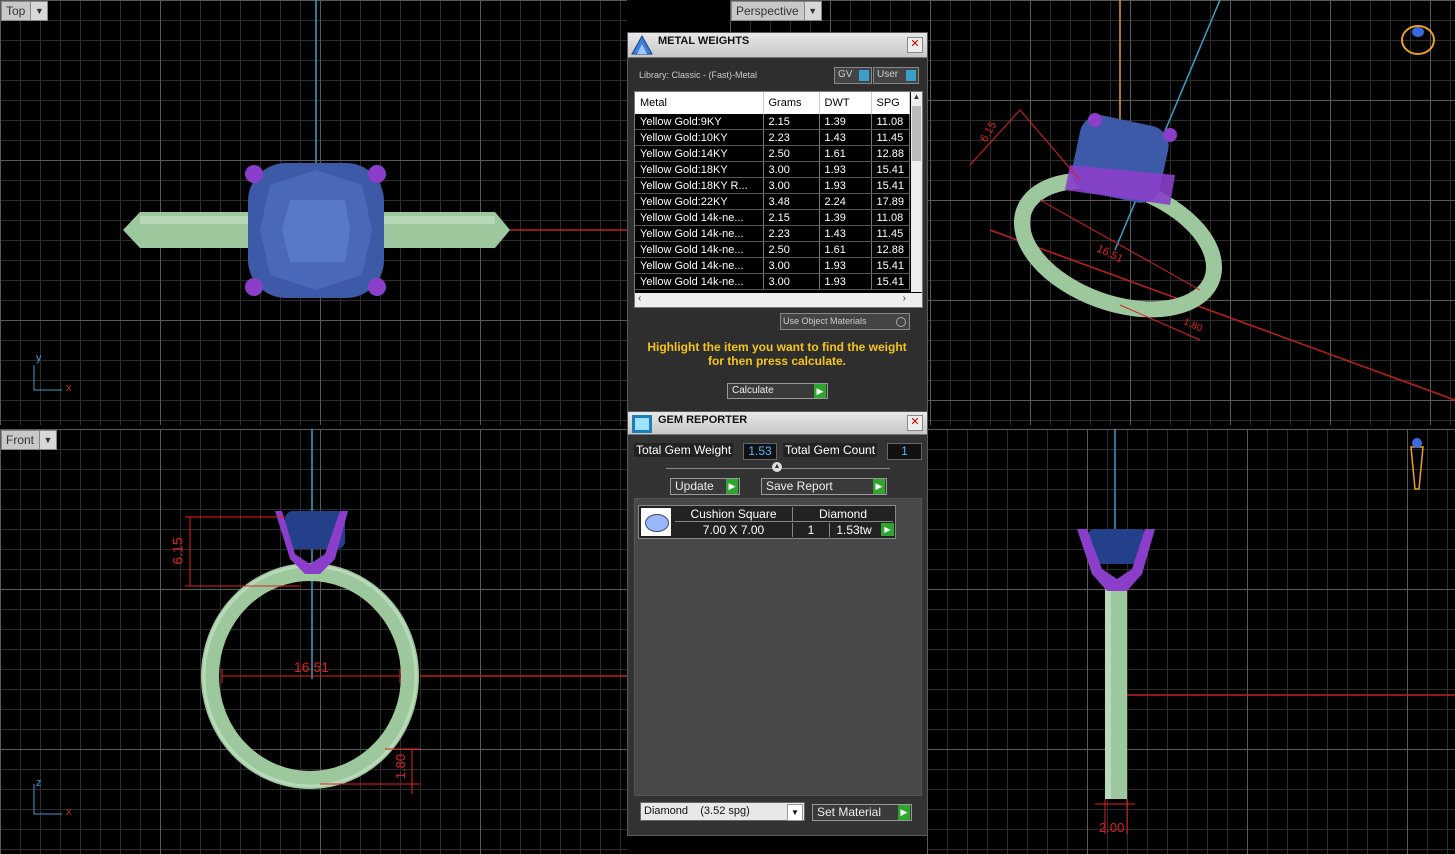 The height and width of the screenshot is (854, 1455). What do you see at coordinates (39, 358) in the screenshot?
I see `axis-y-label: y` at bounding box center [39, 358].